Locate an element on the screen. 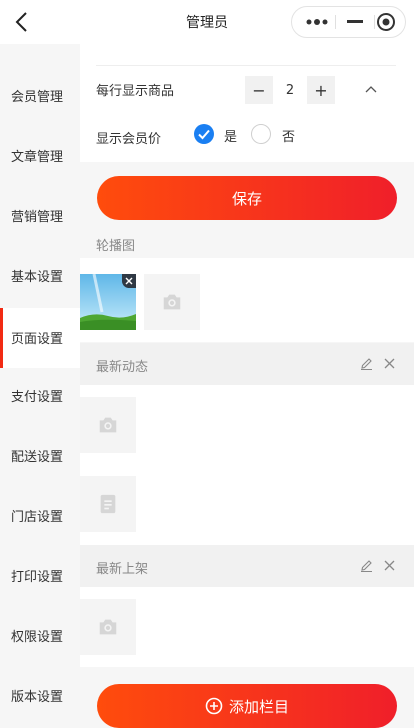 The height and width of the screenshot is (728, 414). sidebar-item-article: 文章管理 is located at coordinates (40, 134).